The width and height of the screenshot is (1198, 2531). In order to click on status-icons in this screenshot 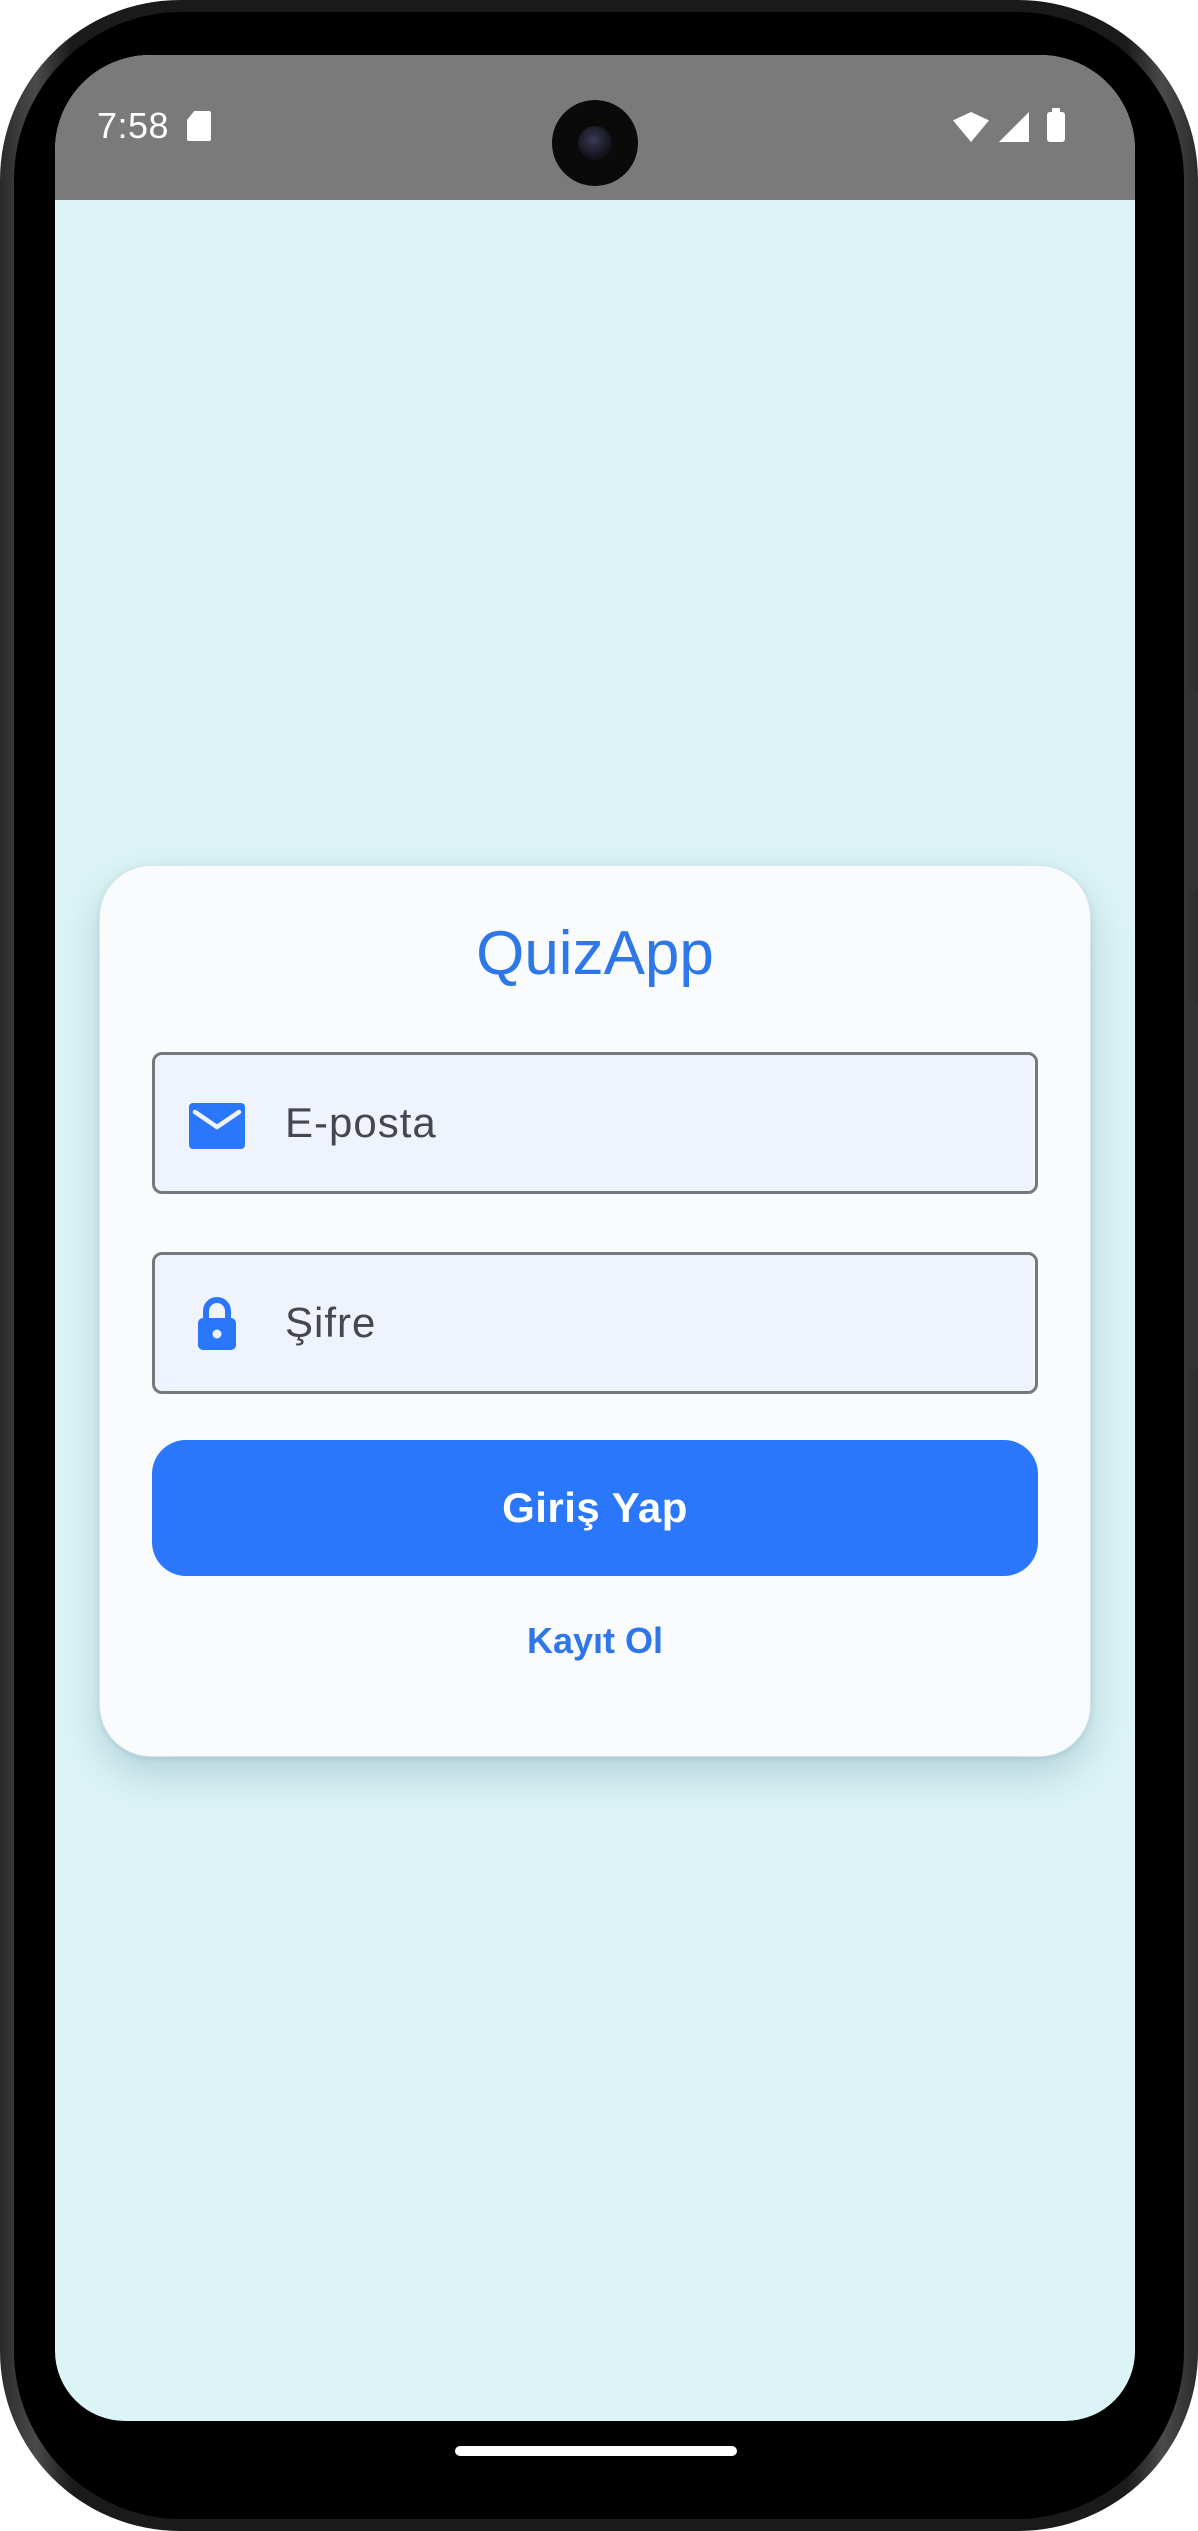, I will do `click(1009, 125)`.